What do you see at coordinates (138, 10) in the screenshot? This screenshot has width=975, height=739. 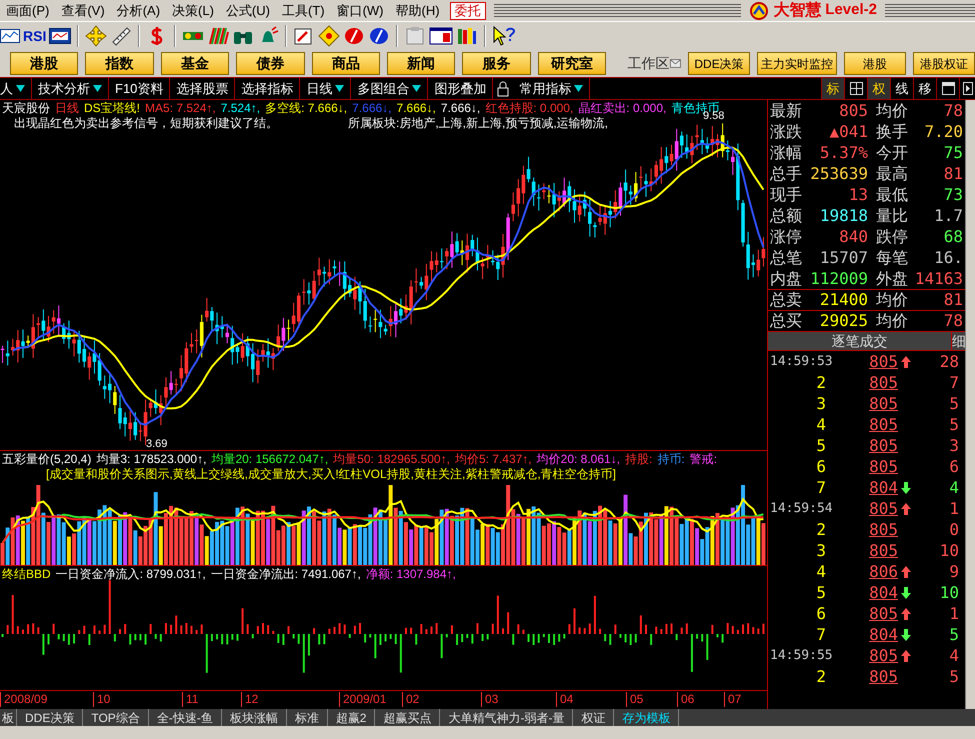 I see `menu-item: 分析(A)` at bounding box center [138, 10].